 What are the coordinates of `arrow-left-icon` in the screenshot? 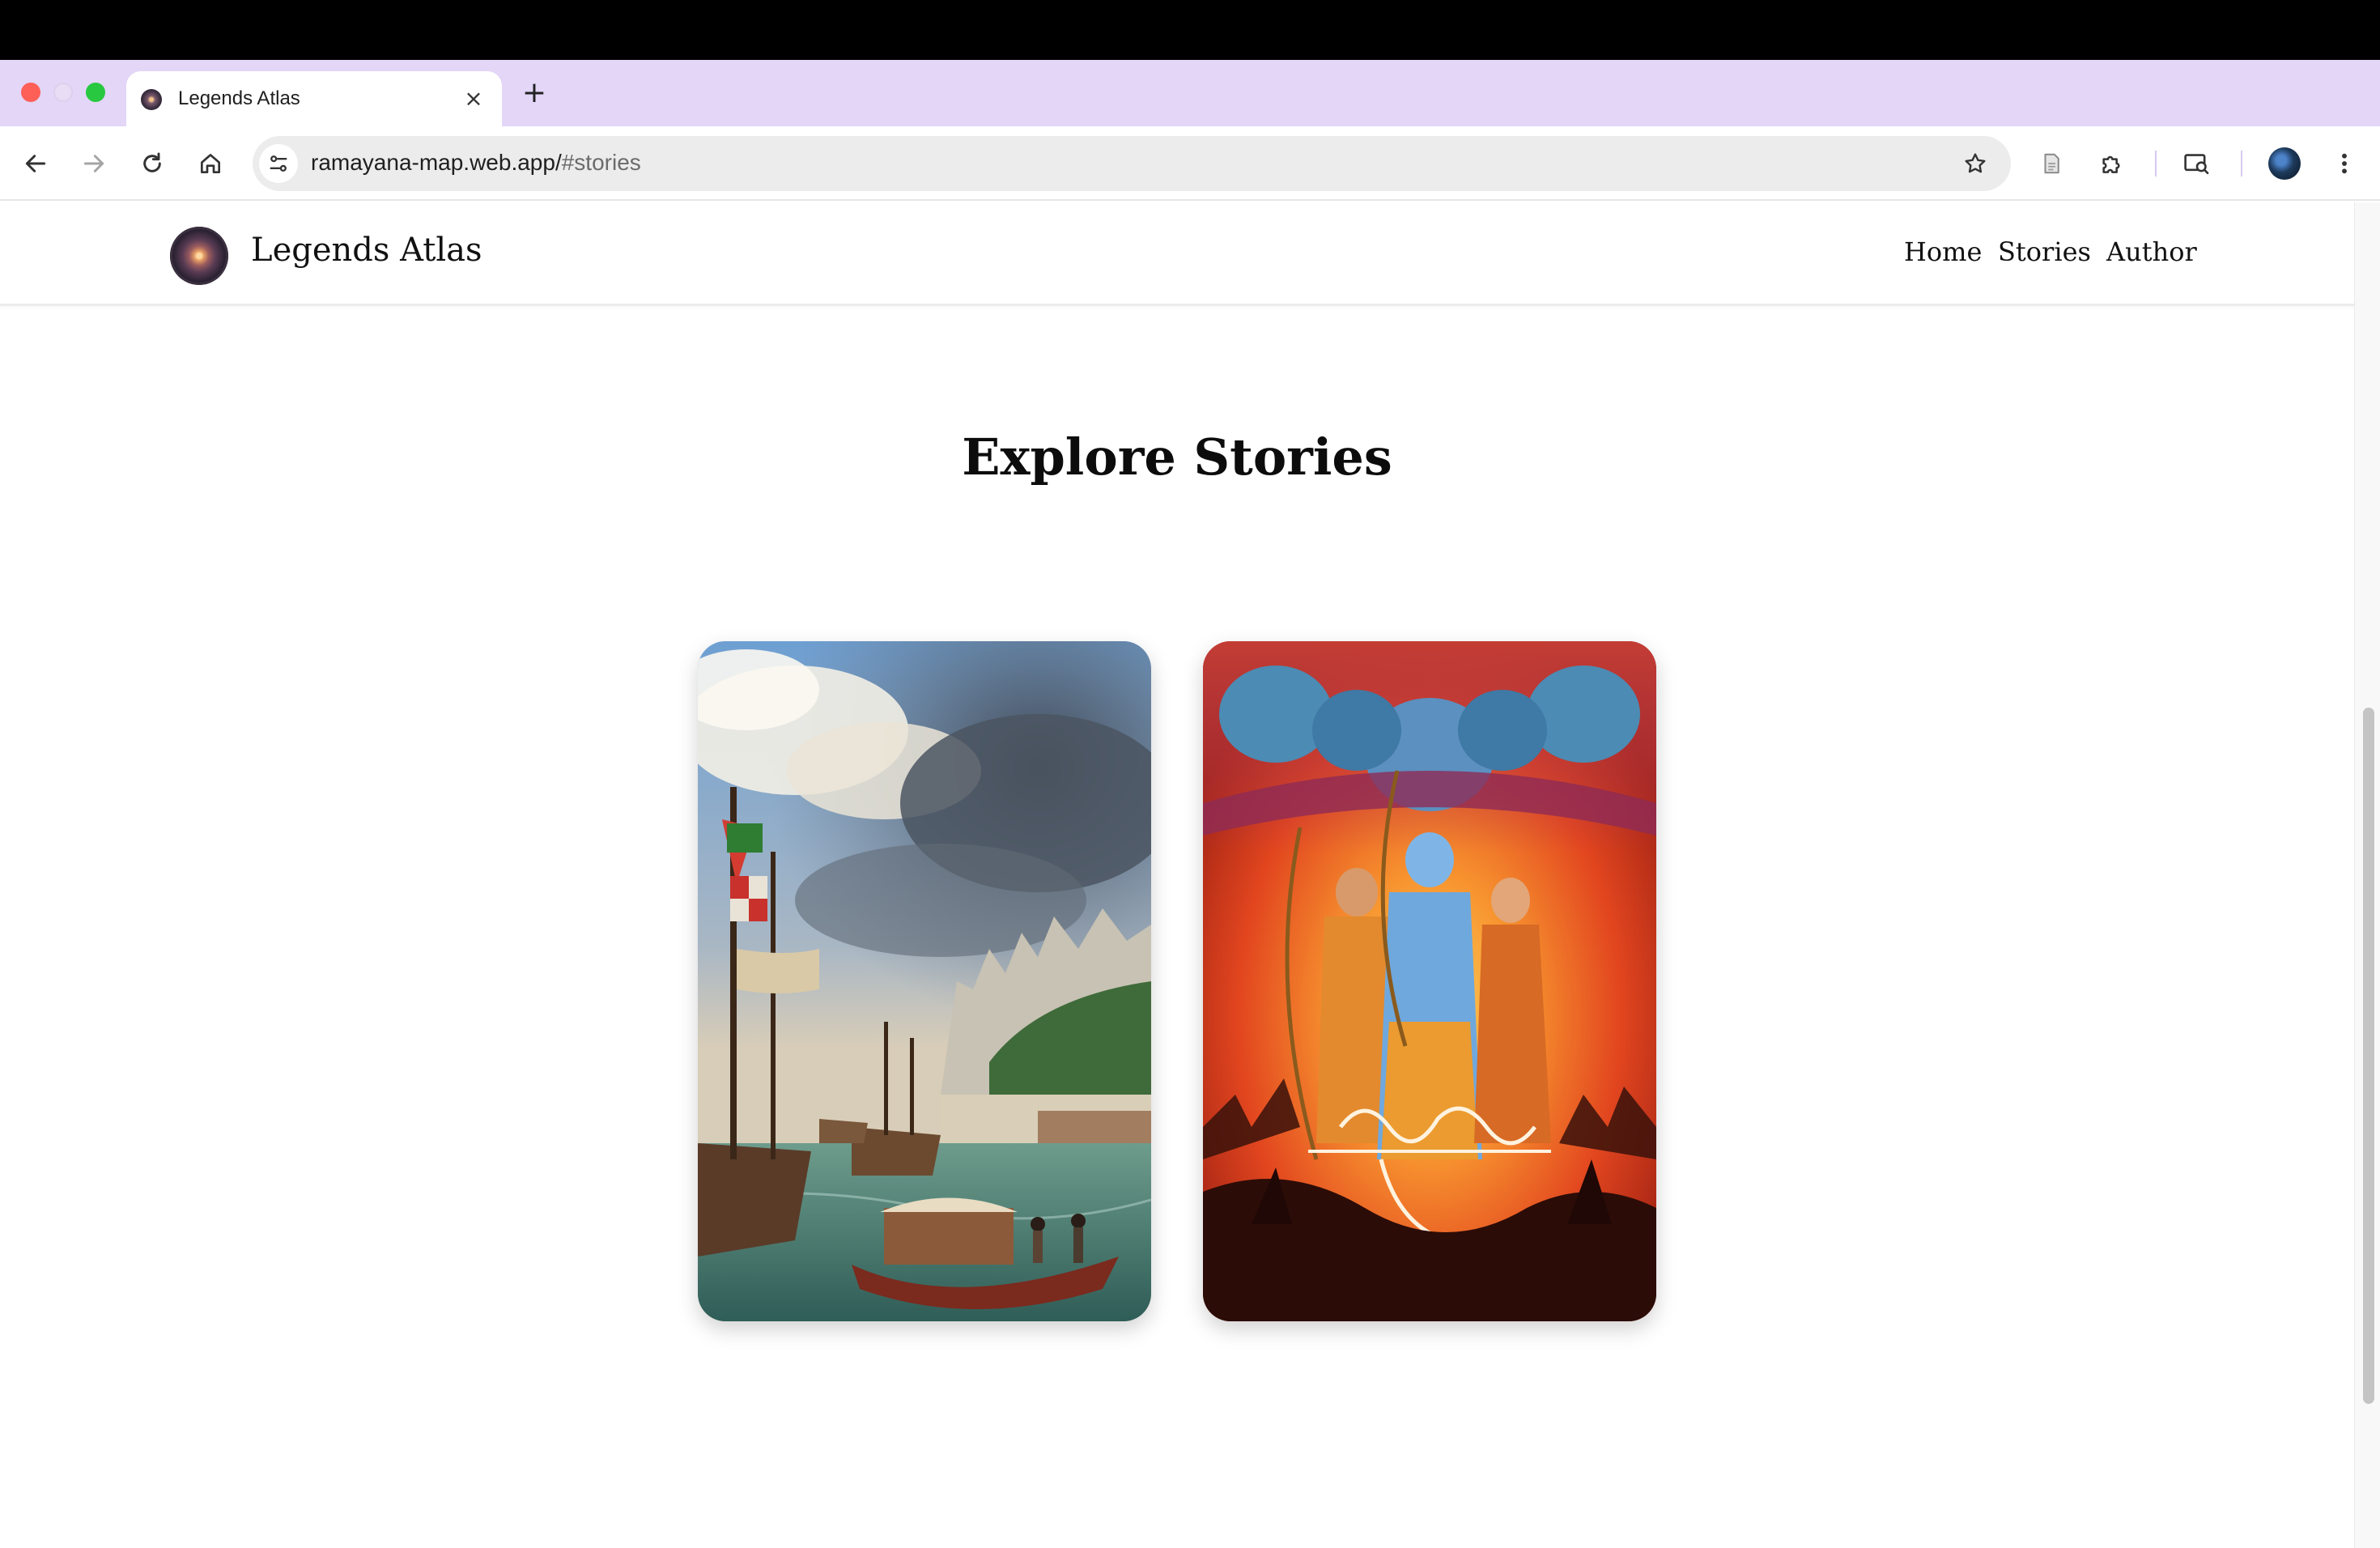 It's located at (35, 164).